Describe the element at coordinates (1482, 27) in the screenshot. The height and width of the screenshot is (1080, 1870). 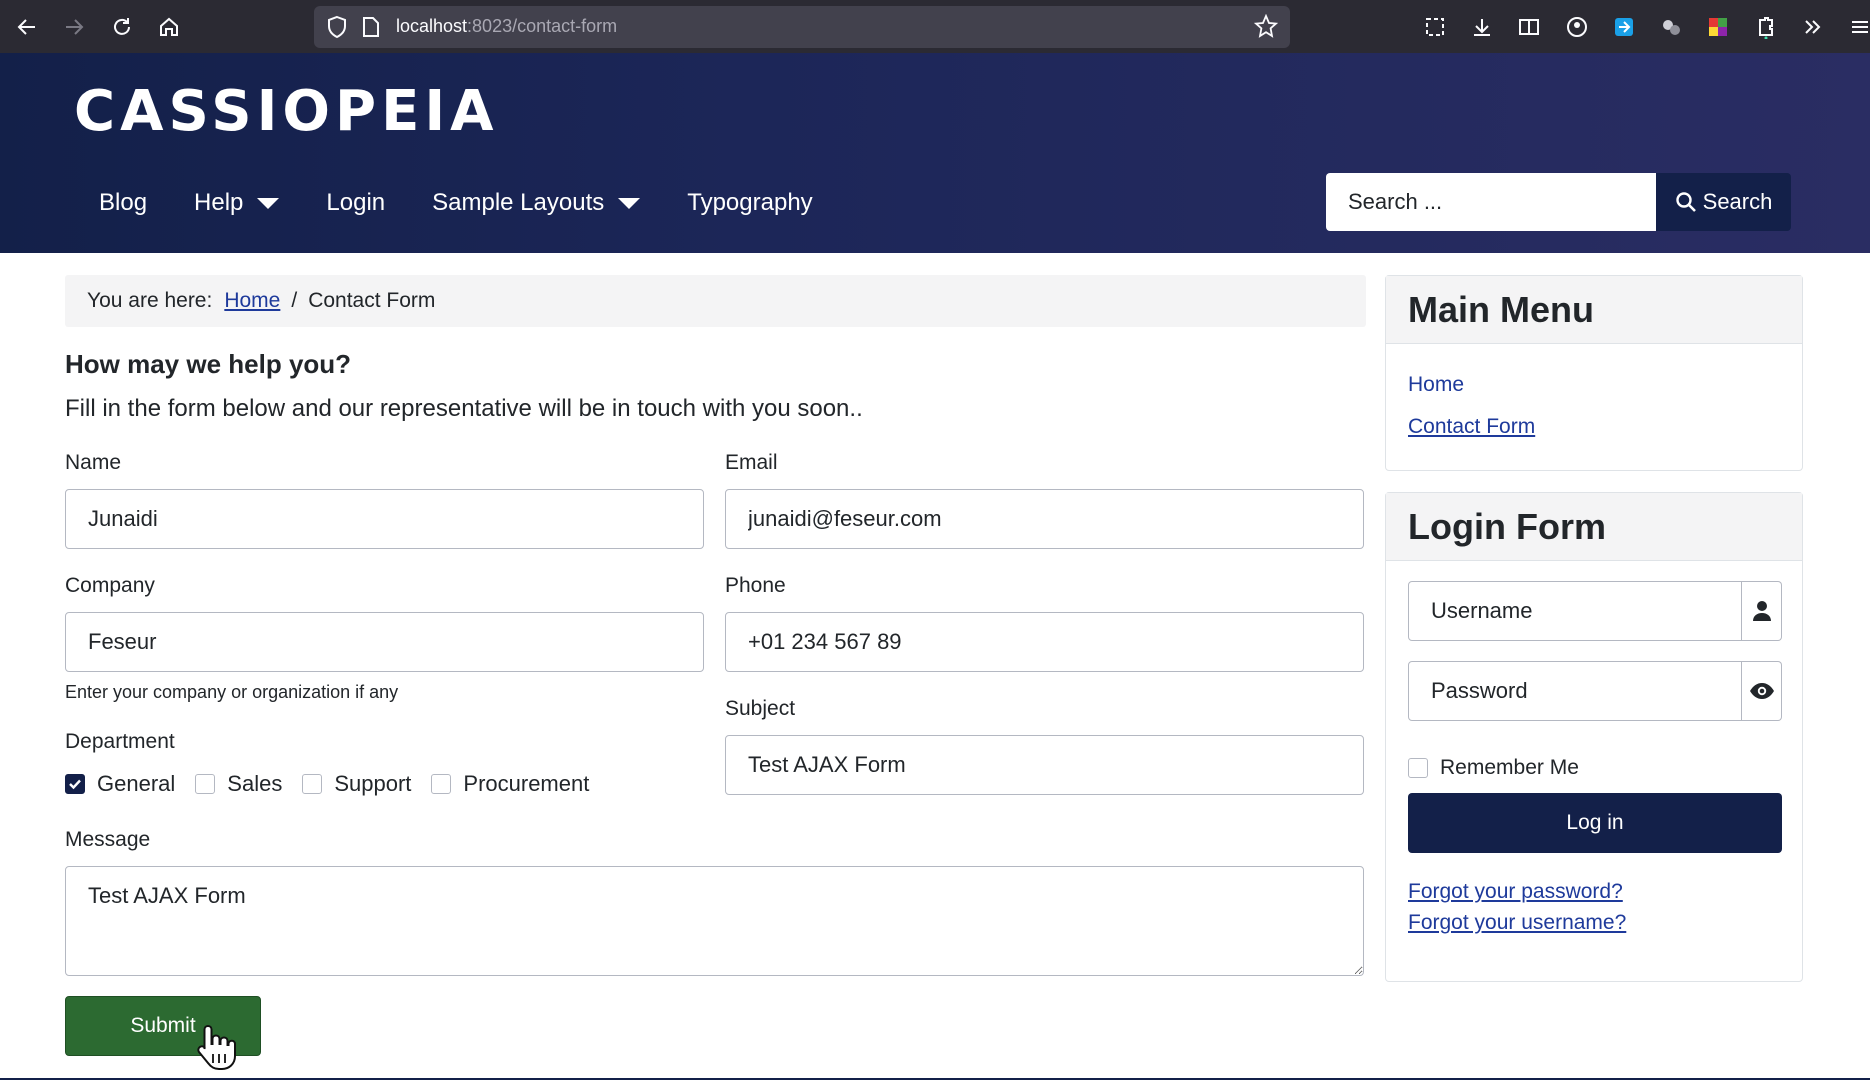
I see `download-icon` at that location.